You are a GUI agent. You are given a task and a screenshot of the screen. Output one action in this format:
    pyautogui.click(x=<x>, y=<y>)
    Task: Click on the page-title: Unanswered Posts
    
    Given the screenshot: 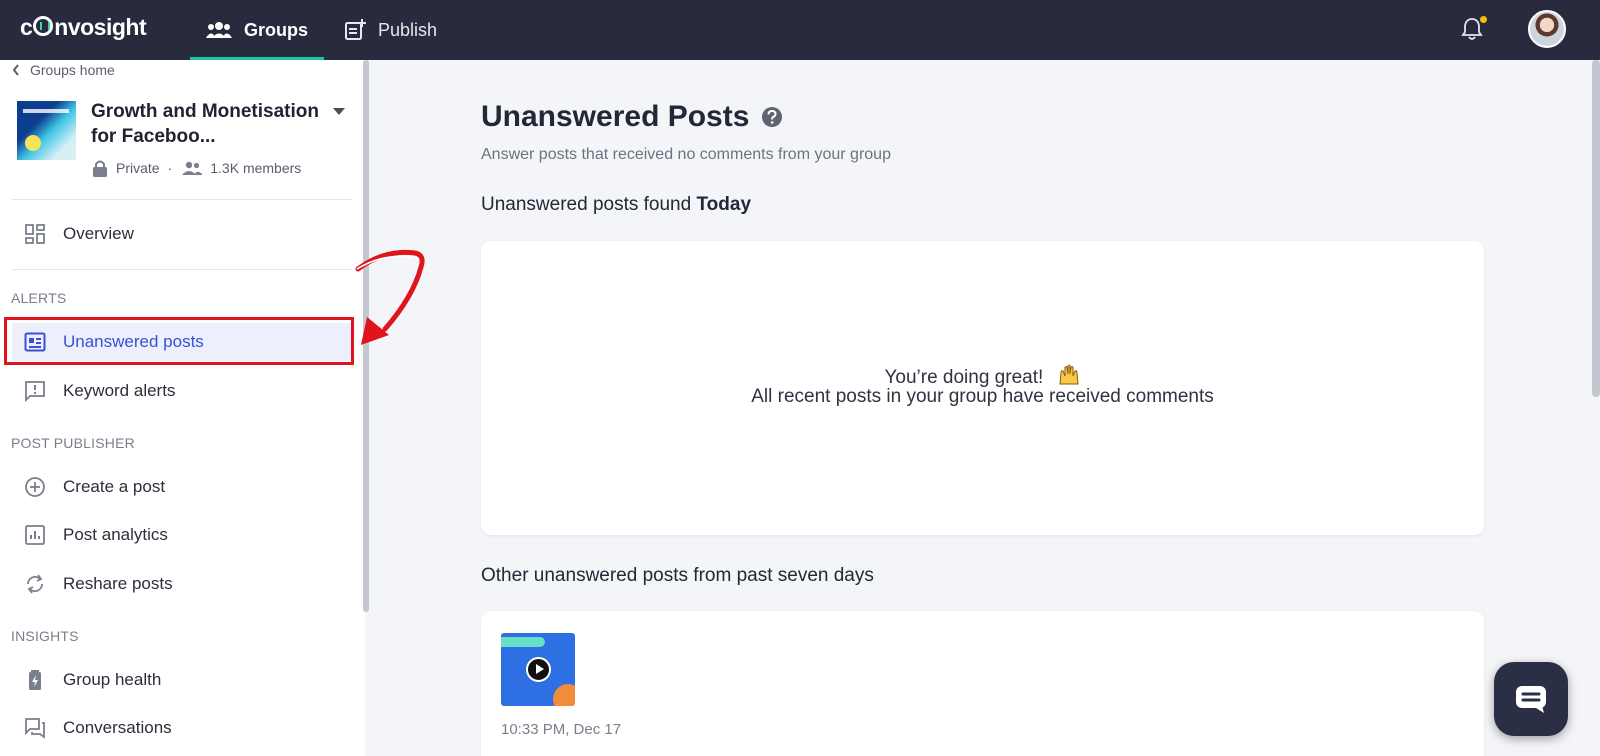 What is the action you would take?
    pyautogui.click(x=632, y=117)
    